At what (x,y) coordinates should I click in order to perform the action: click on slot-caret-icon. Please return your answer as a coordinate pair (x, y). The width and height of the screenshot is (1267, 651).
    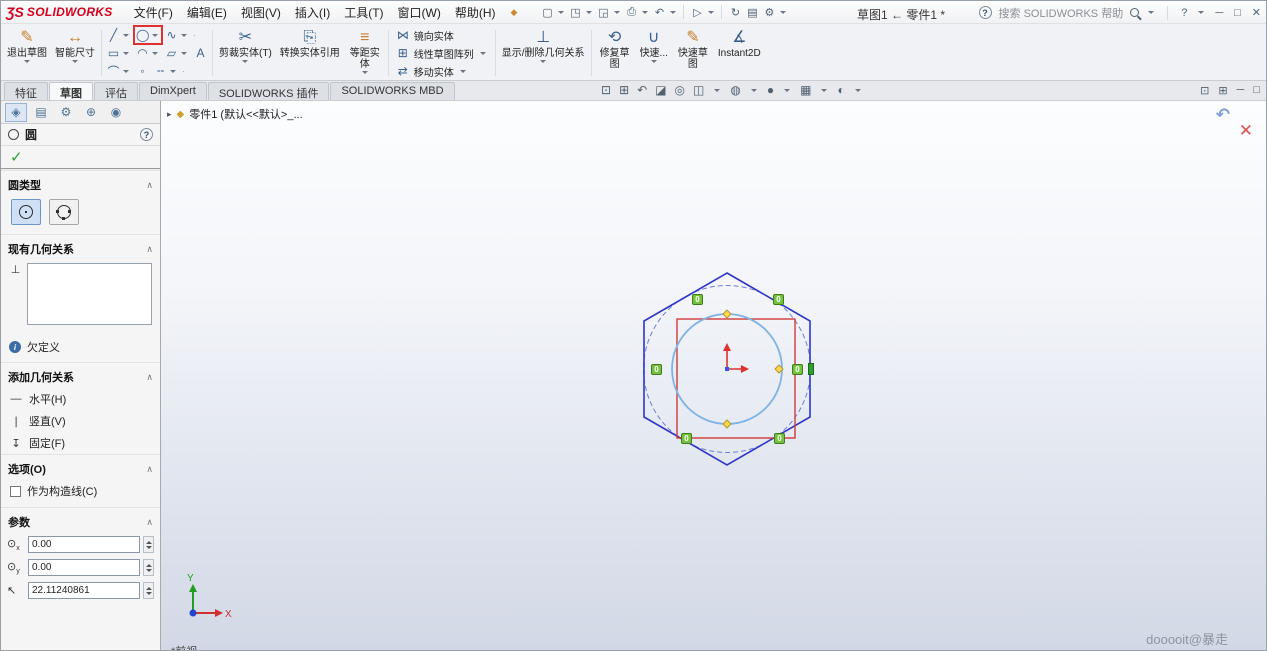
    Looking at the image, I should click on (184, 53).